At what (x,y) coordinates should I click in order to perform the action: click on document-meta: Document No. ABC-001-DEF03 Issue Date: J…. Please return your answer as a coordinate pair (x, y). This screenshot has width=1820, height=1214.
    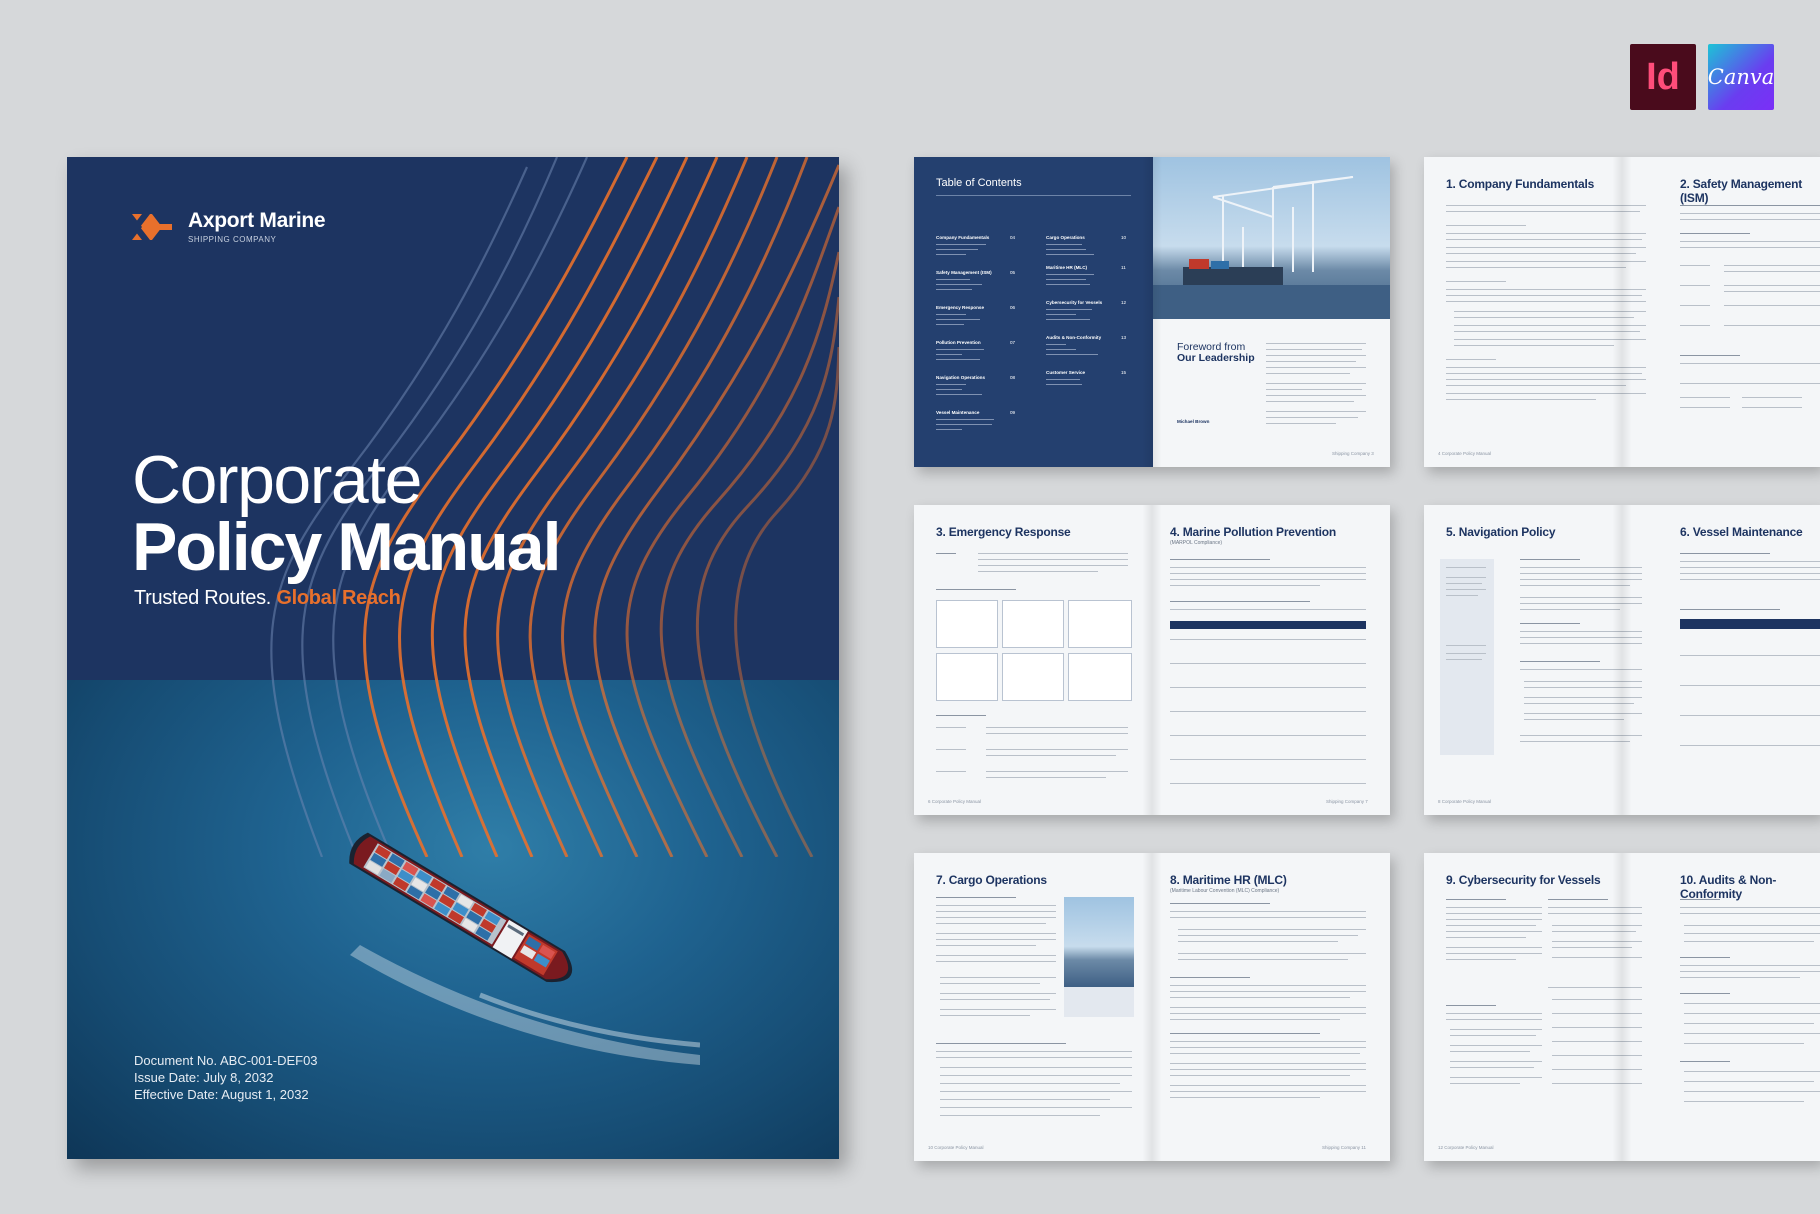
    Looking at the image, I should click on (226, 1077).